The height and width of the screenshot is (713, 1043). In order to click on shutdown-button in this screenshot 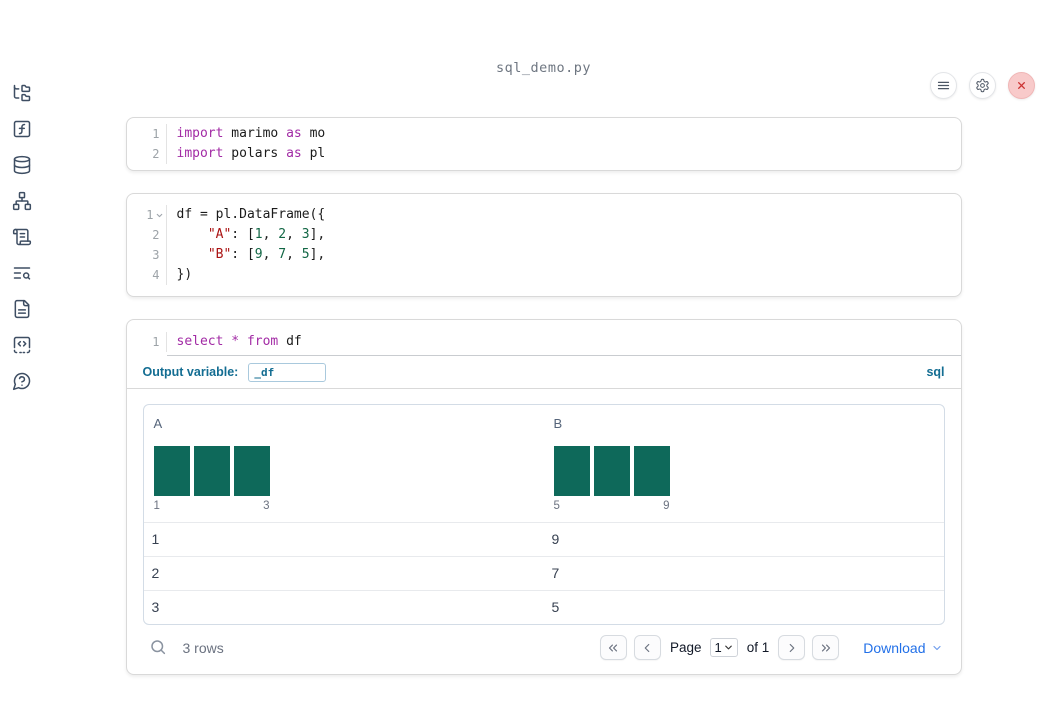, I will do `click(1021, 85)`.